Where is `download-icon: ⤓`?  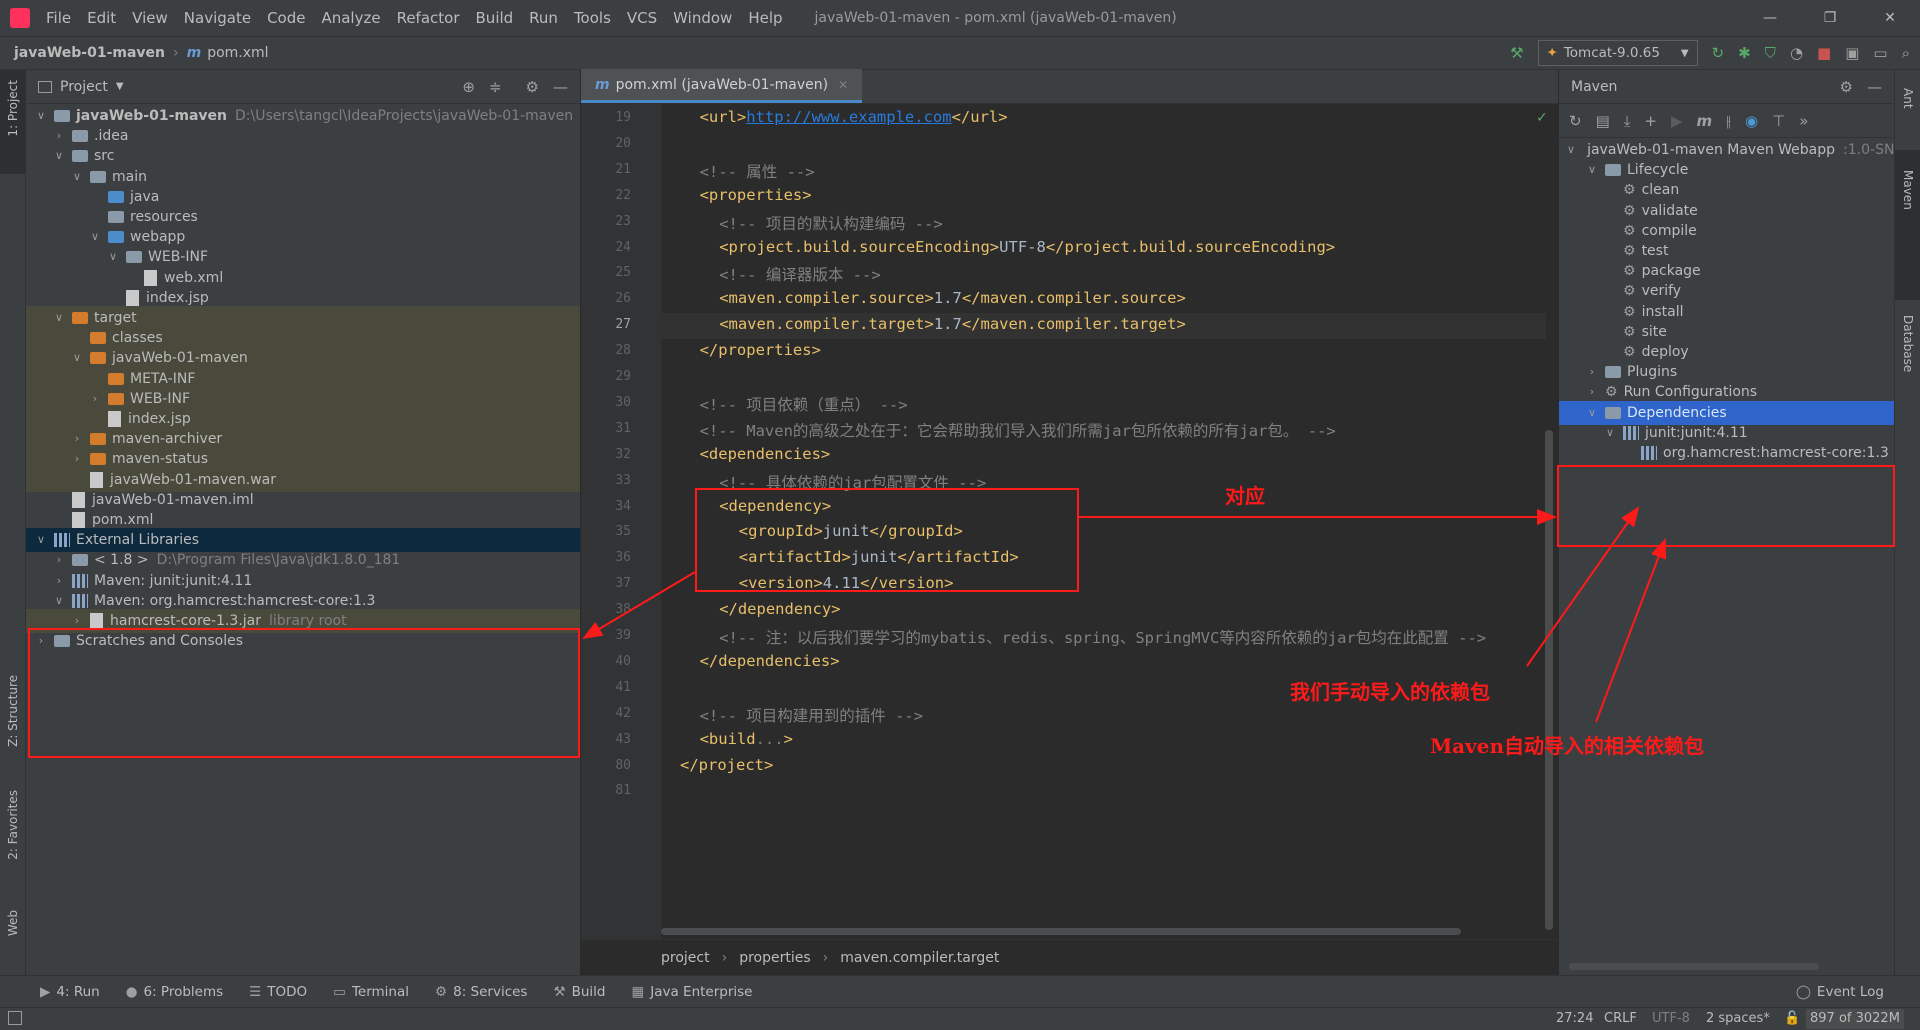 download-icon: ⤓ is located at coordinates (1627, 121).